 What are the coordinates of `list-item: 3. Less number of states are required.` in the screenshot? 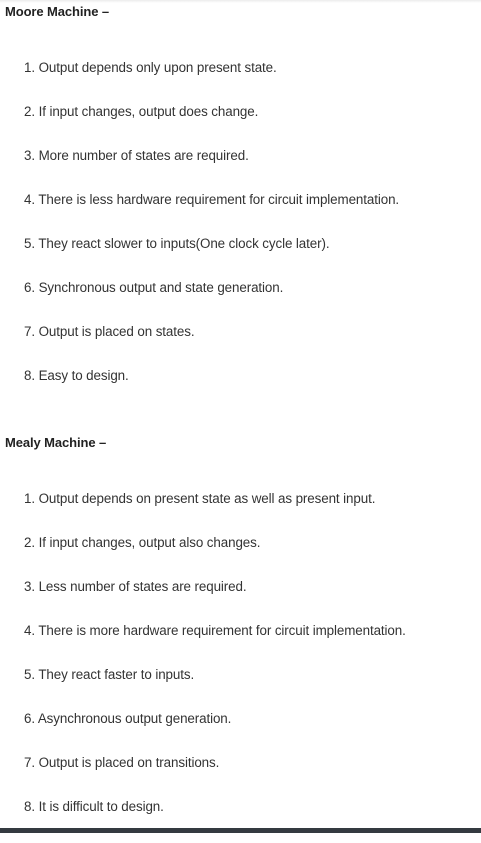 It's located at (135, 586).